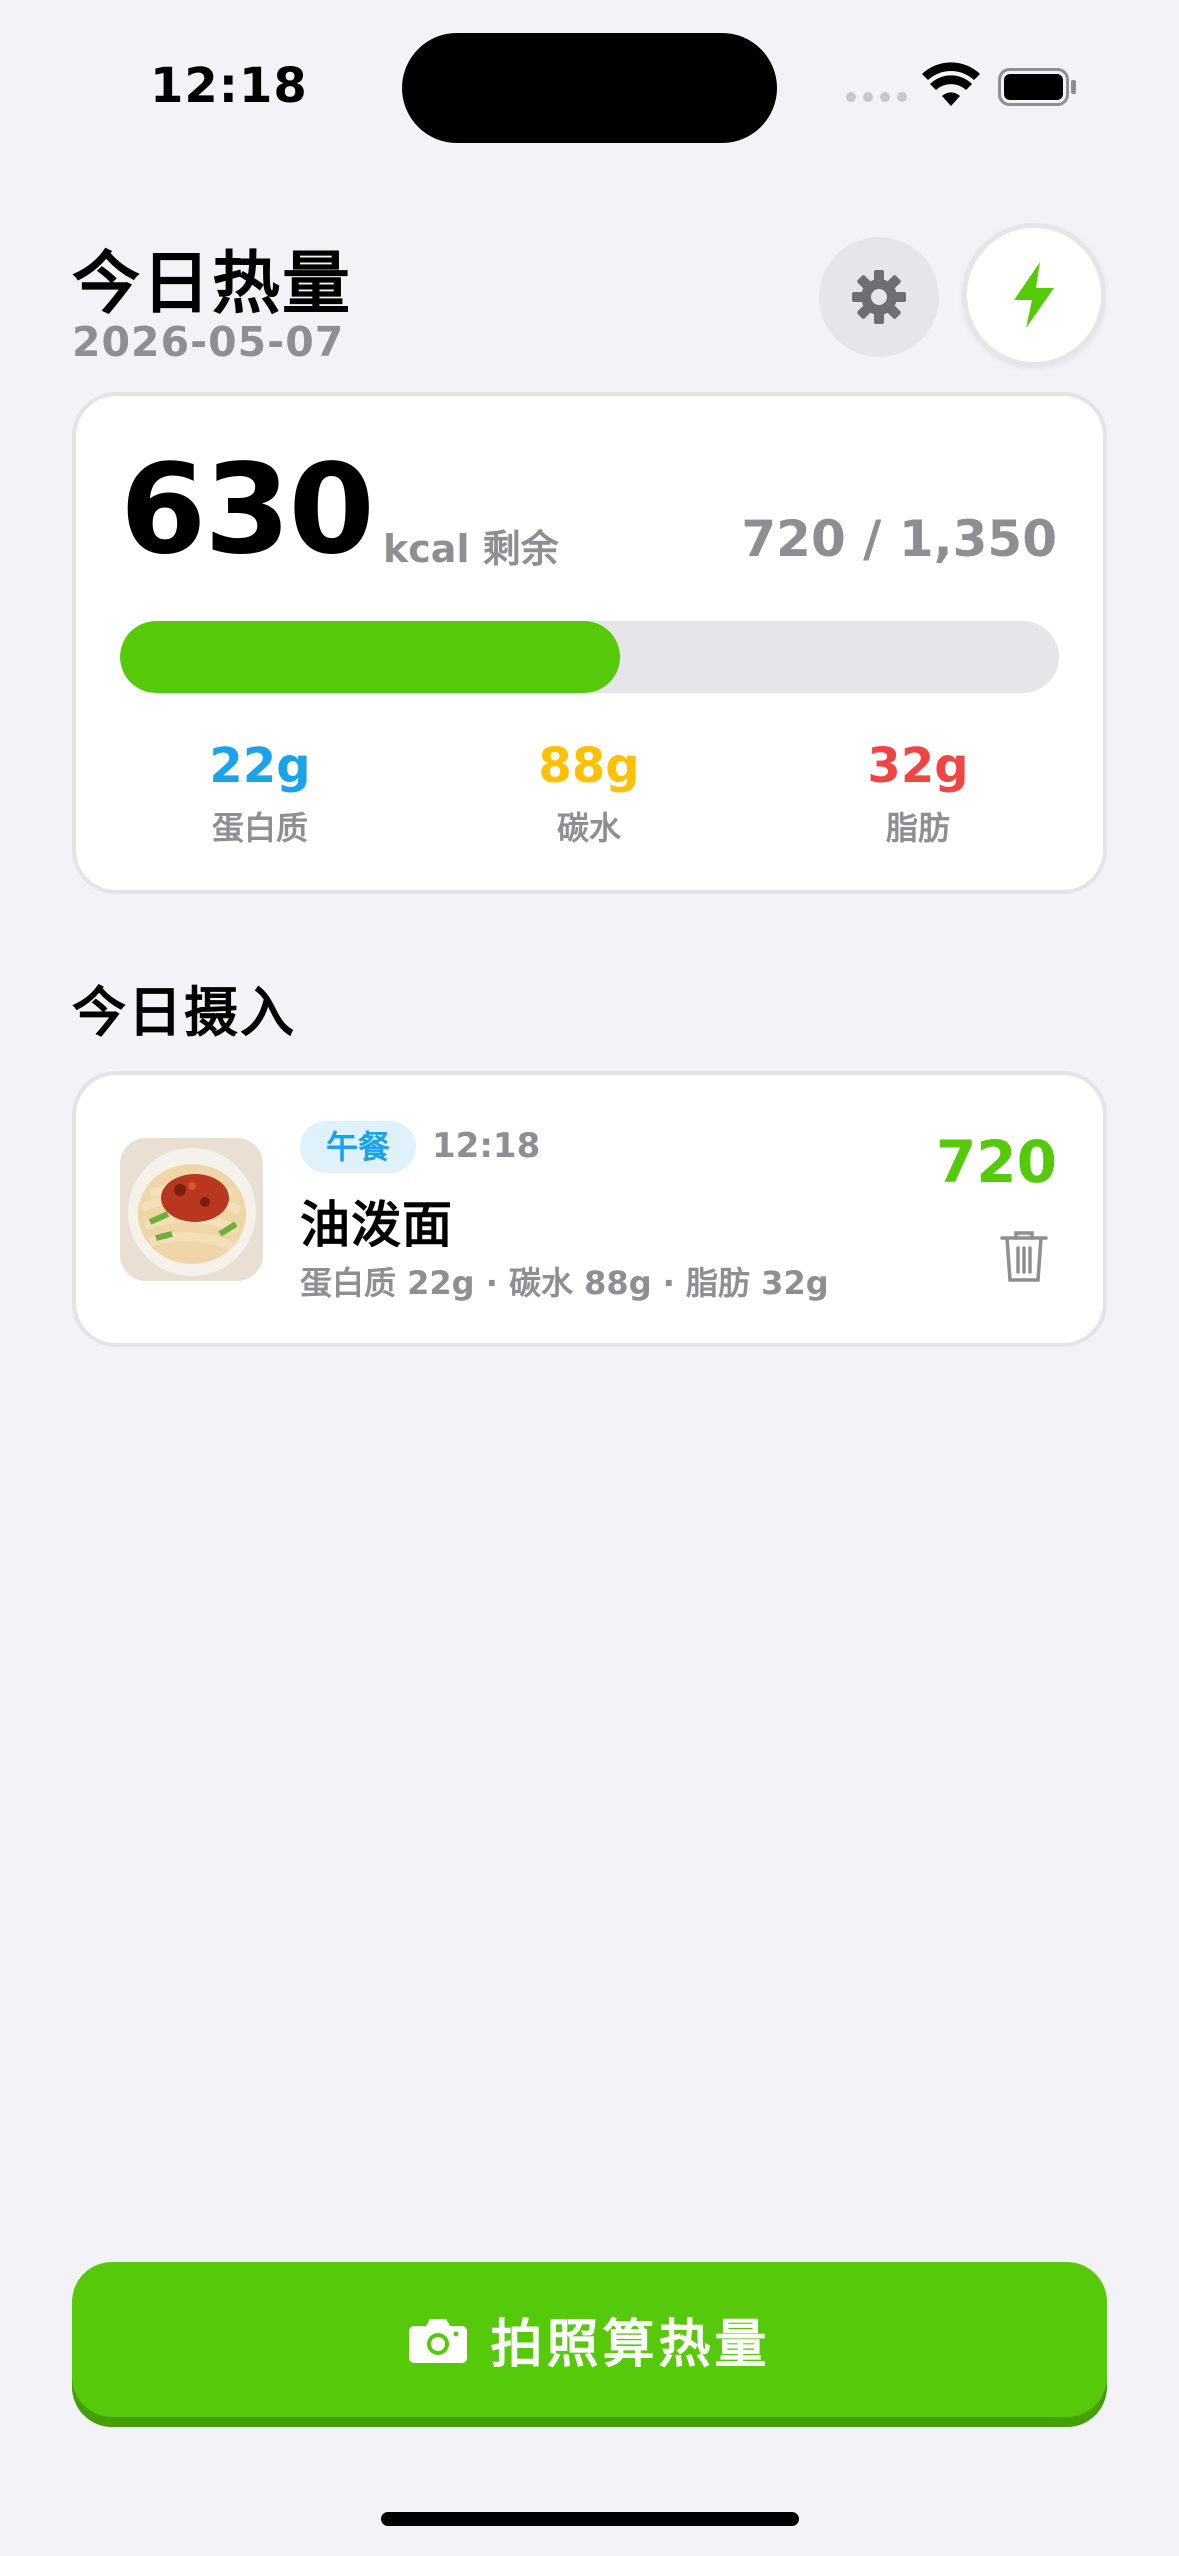 Image resolution: width=1179 pixels, height=2556 pixels. What do you see at coordinates (438, 2340) in the screenshot?
I see `camera-icon` at bounding box center [438, 2340].